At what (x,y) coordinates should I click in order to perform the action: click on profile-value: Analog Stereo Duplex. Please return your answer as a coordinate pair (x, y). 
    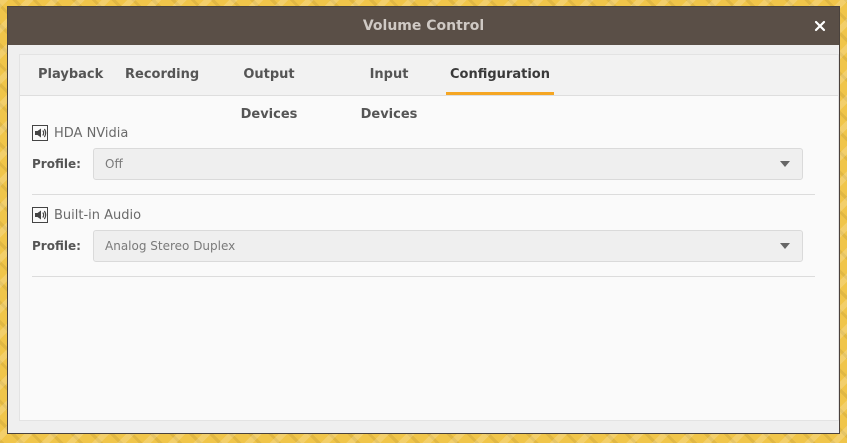
    Looking at the image, I should click on (170, 246).